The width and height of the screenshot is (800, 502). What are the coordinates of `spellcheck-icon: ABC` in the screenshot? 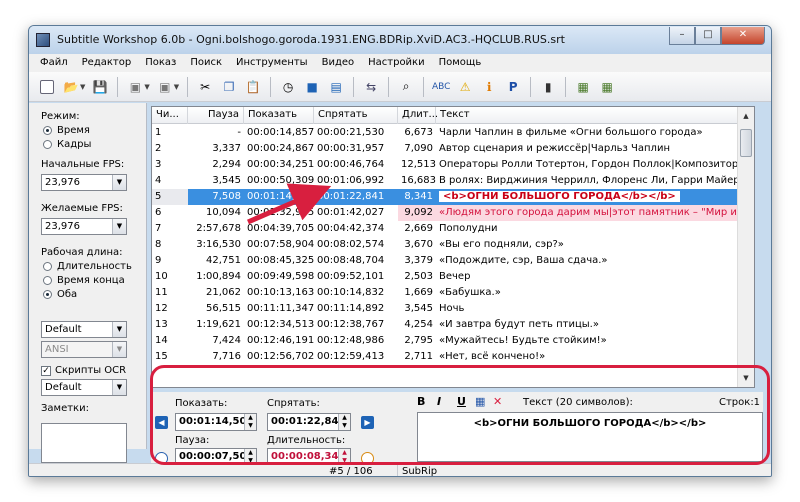 It's located at (441, 87).